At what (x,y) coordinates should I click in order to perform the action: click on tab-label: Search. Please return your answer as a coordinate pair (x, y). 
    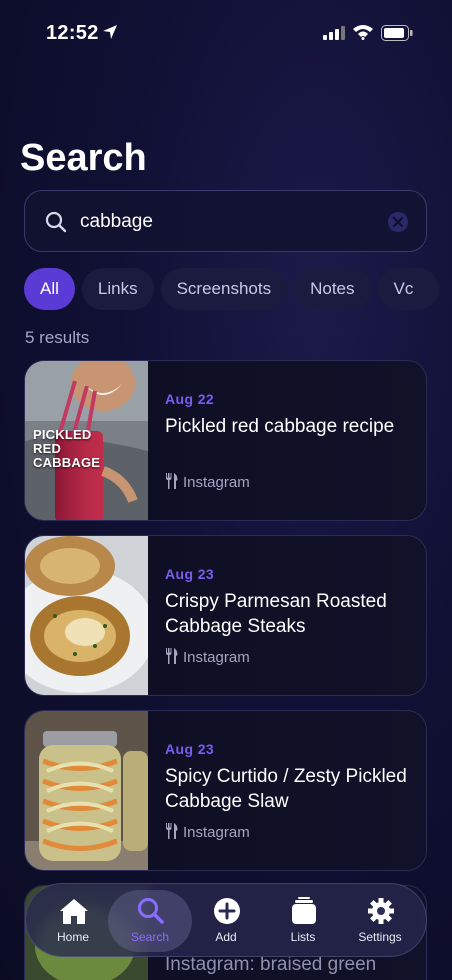
    Looking at the image, I should click on (150, 937).